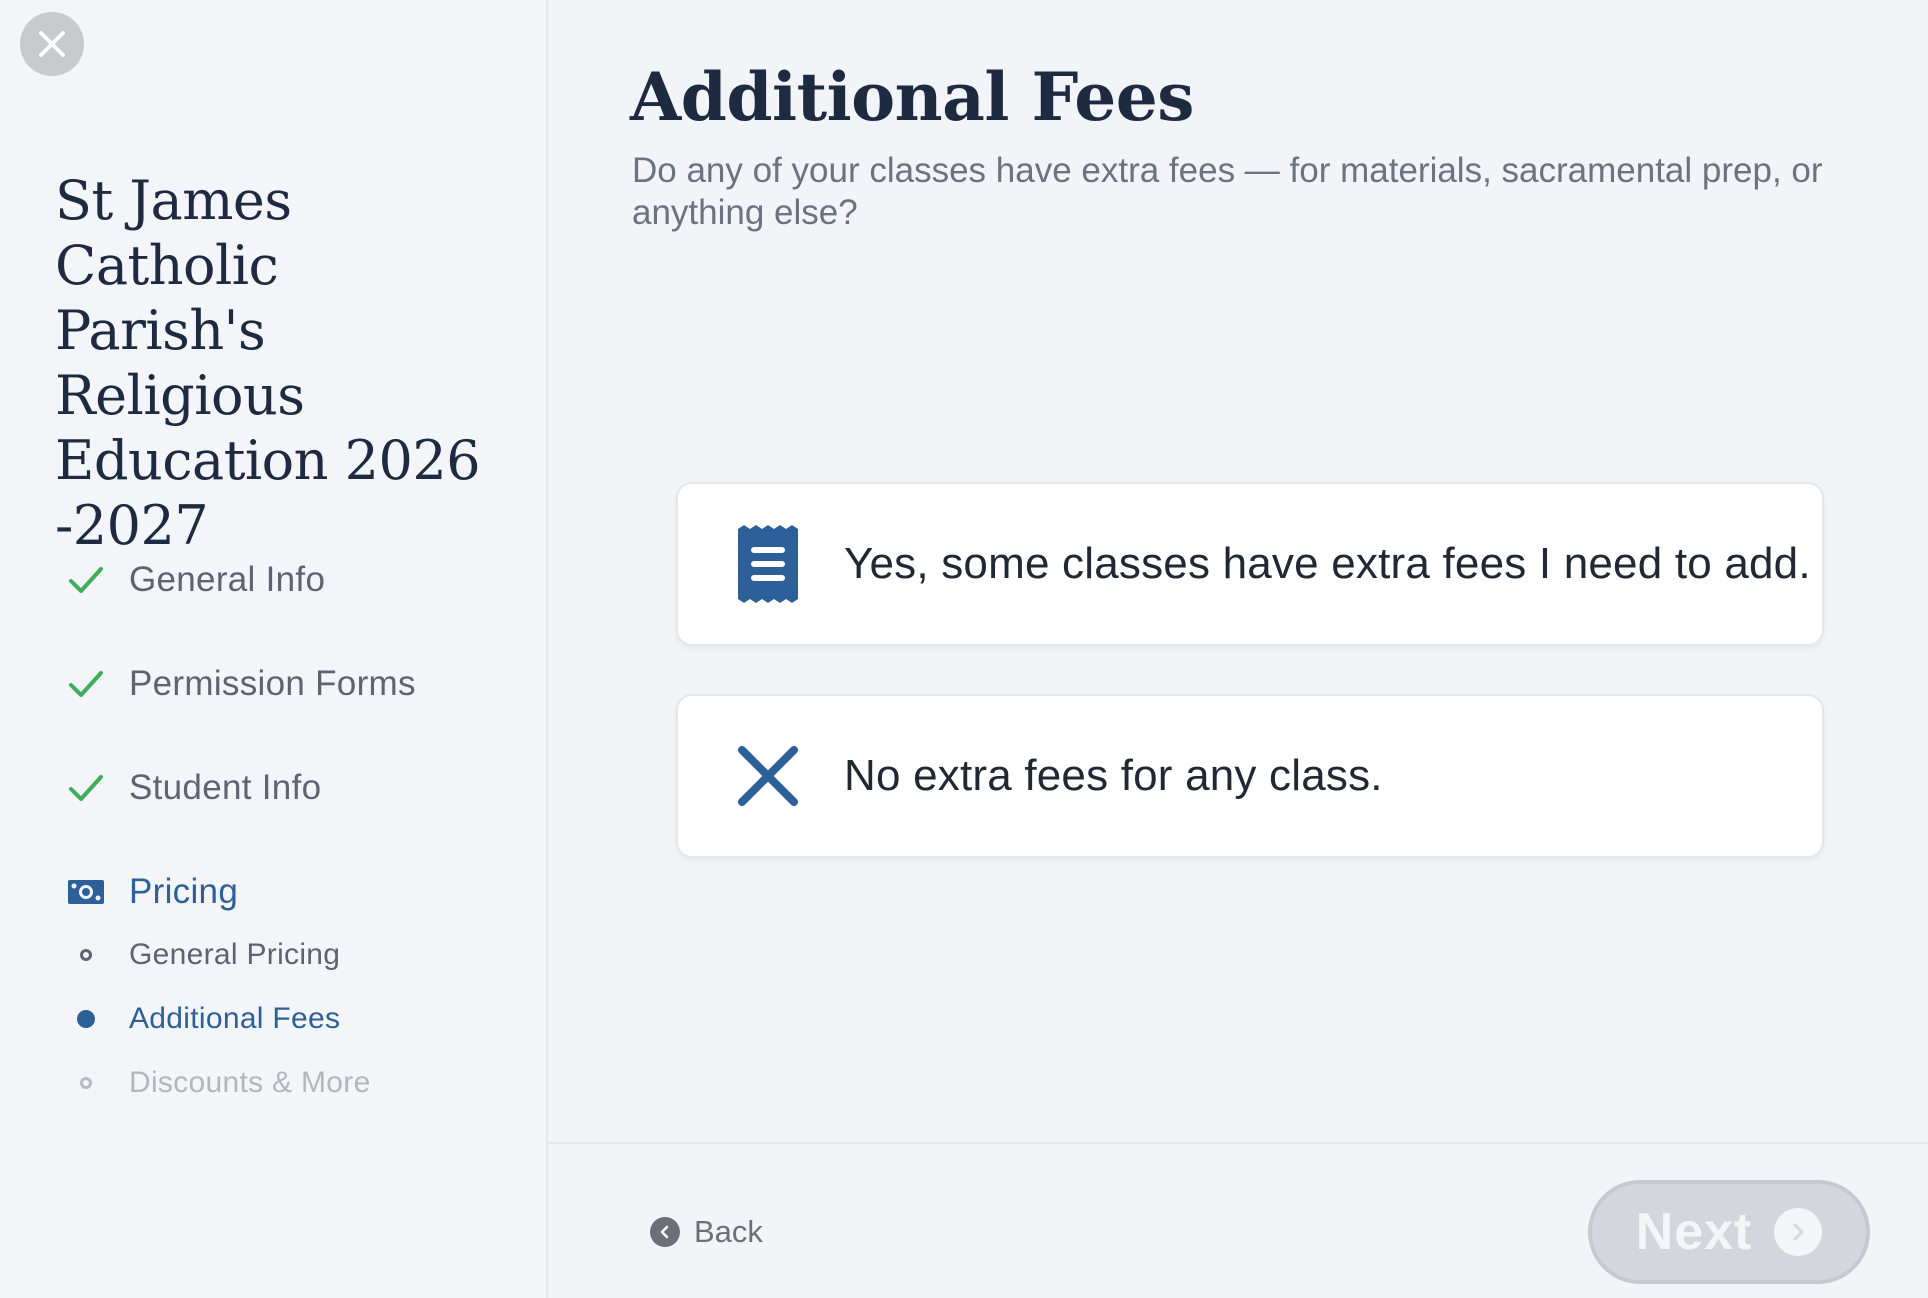 This screenshot has height=1298, width=1928. I want to click on step-student-info: Student Info, so click(192, 788).